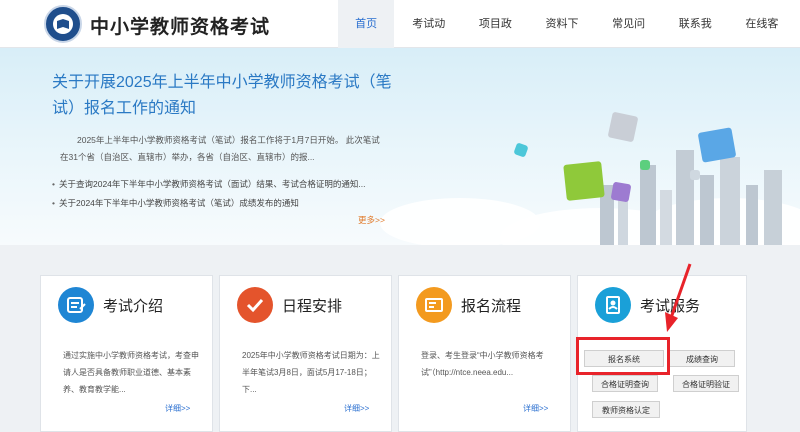 The width and height of the screenshot is (800, 432). I want to click on score-query-button: 成绩查询, so click(702, 358).